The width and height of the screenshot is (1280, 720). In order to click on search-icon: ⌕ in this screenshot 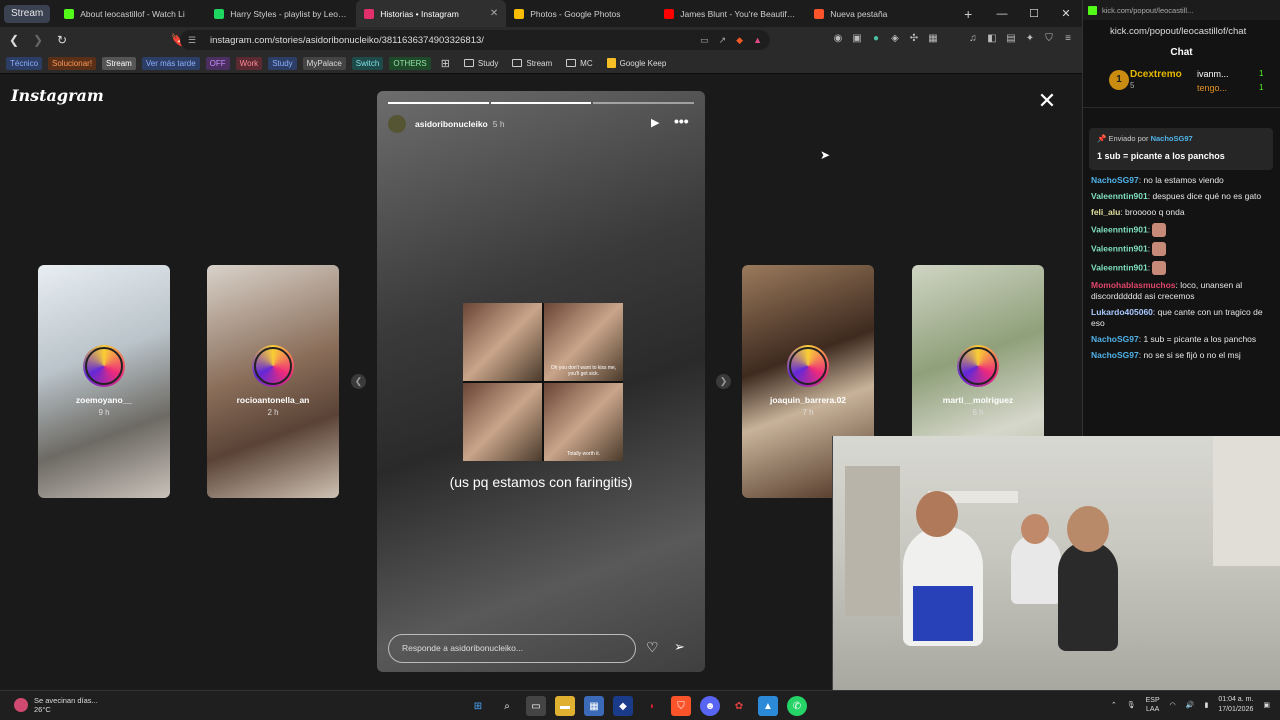, I will do `click(507, 706)`.